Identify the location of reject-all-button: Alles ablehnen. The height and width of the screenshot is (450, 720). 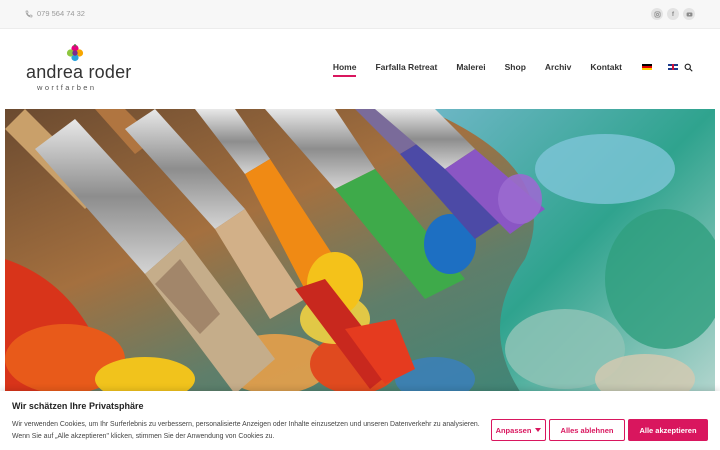
(587, 430).